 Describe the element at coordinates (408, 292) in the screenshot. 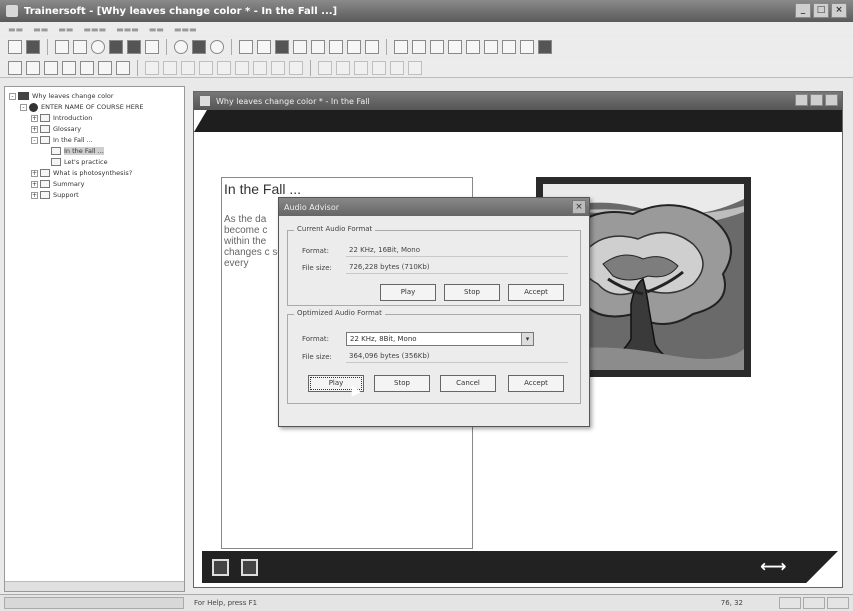

I see `current-play-button: Play` at that location.